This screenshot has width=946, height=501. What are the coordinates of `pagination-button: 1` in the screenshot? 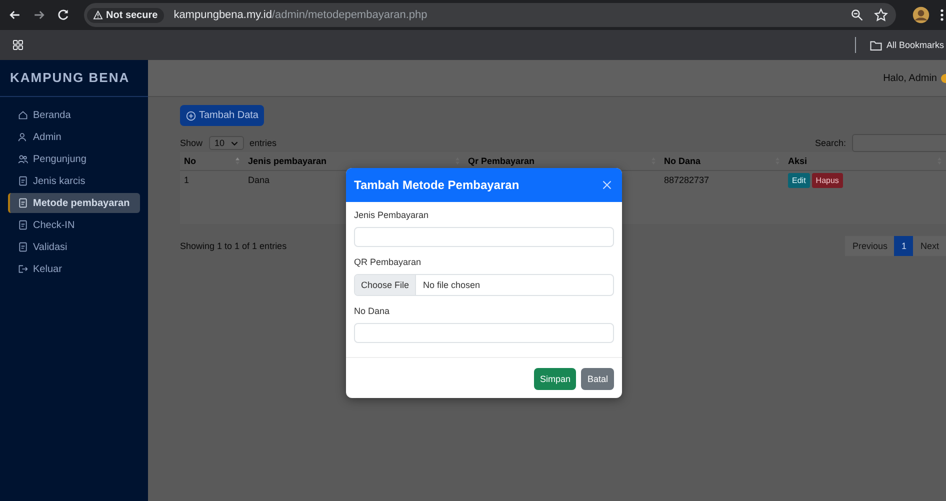 It's located at (904, 246).